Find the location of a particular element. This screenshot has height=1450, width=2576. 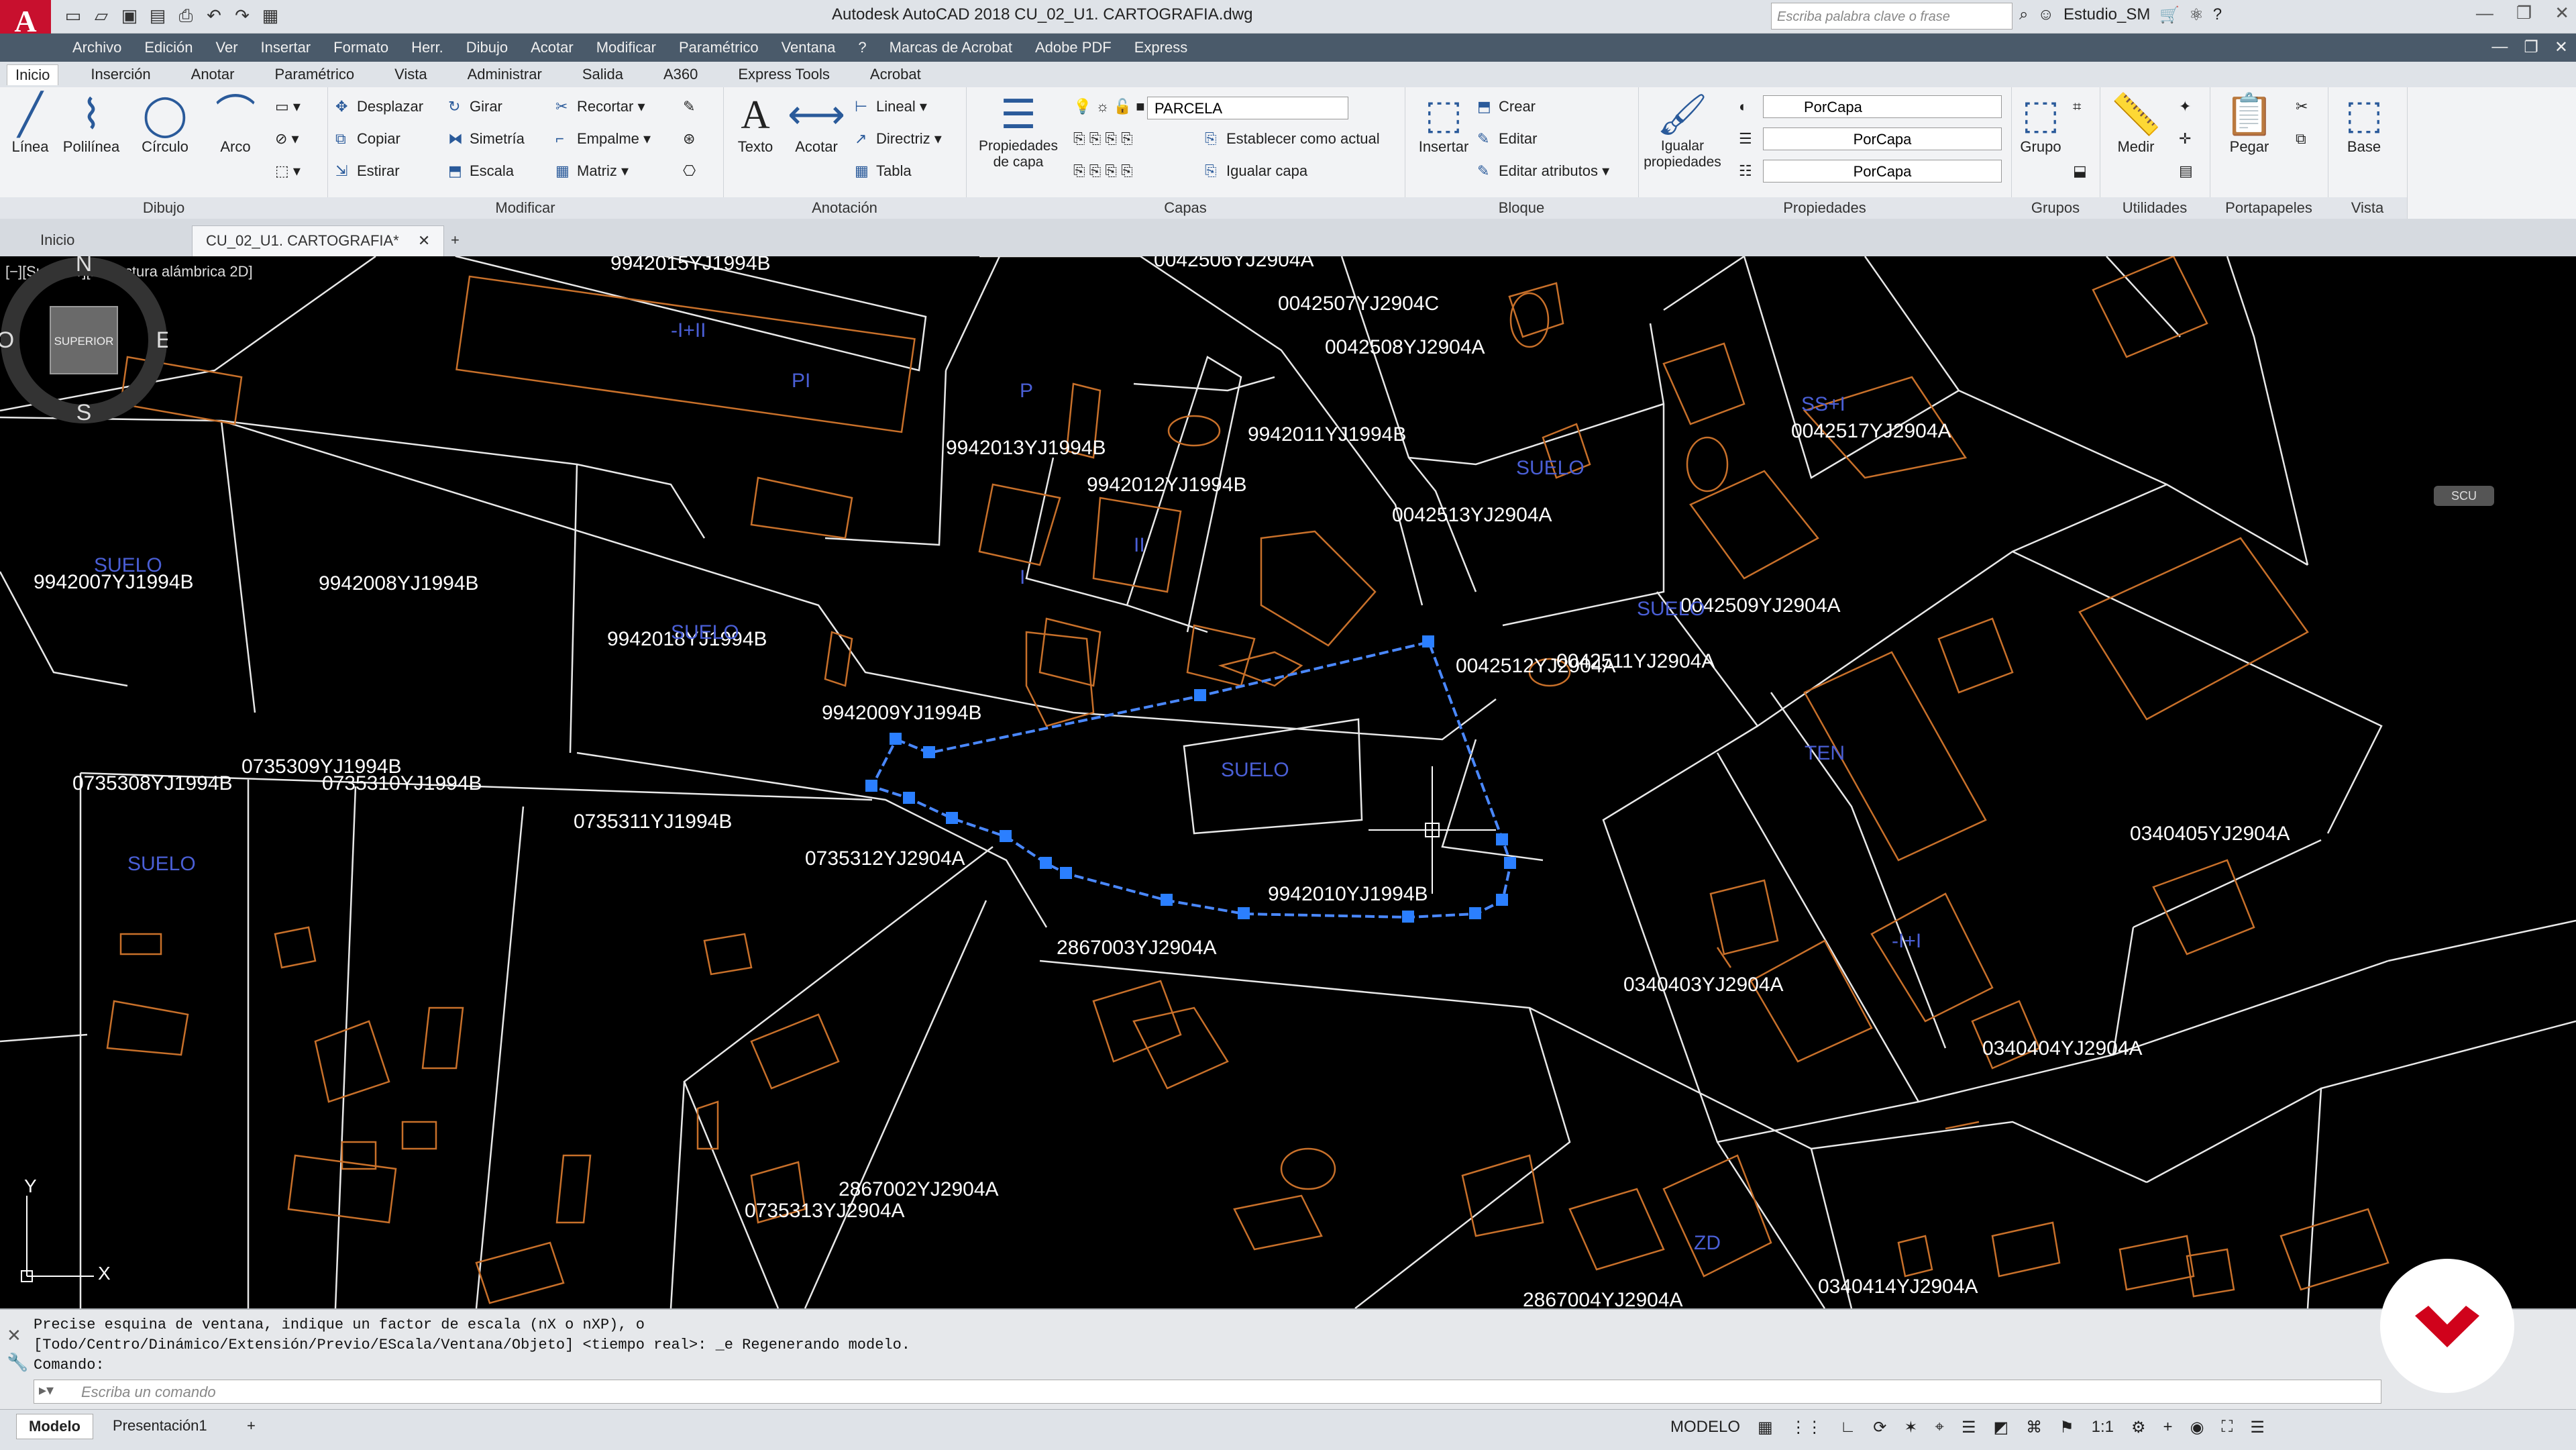

exchange-icon: ⚛ is located at coordinates (2196, 15).